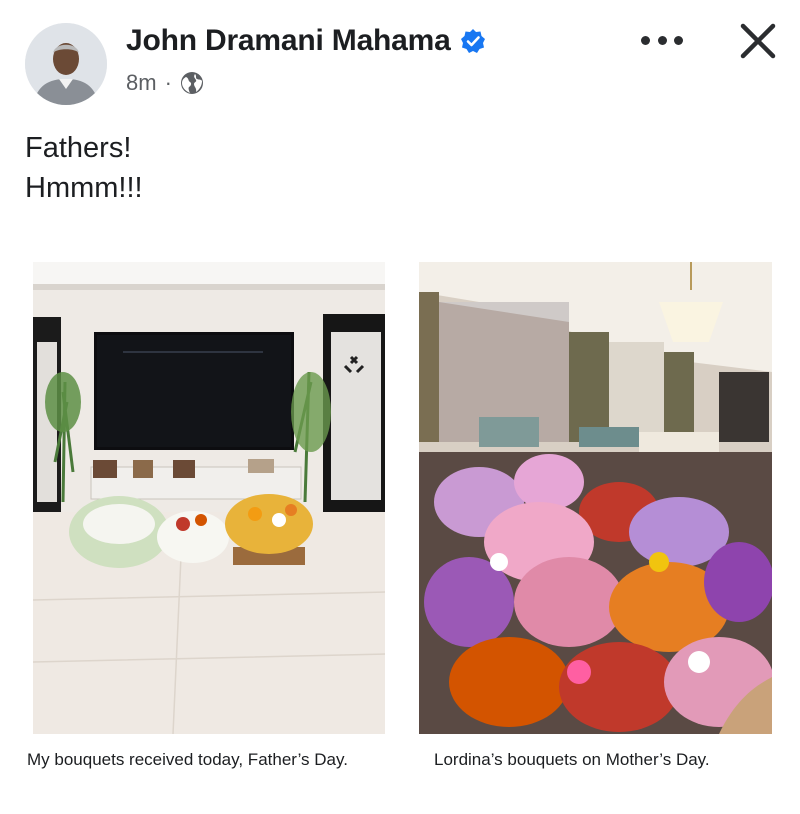 This screenshot has width=800, height=814. I want to click on author-name: John Dramani Mahama, so click(288, 41).